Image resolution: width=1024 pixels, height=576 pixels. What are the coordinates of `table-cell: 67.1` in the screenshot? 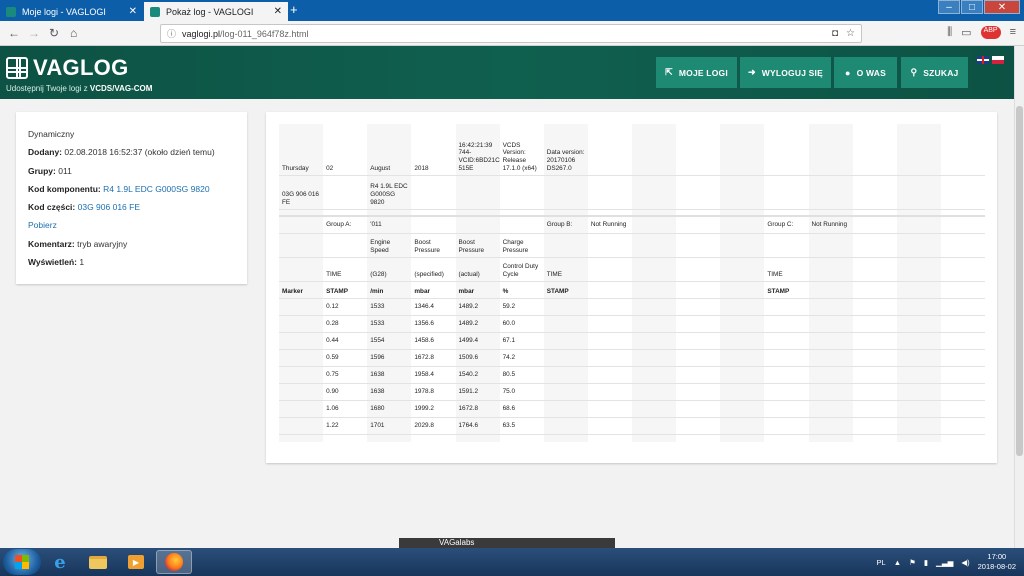 It's located at (521, 341).